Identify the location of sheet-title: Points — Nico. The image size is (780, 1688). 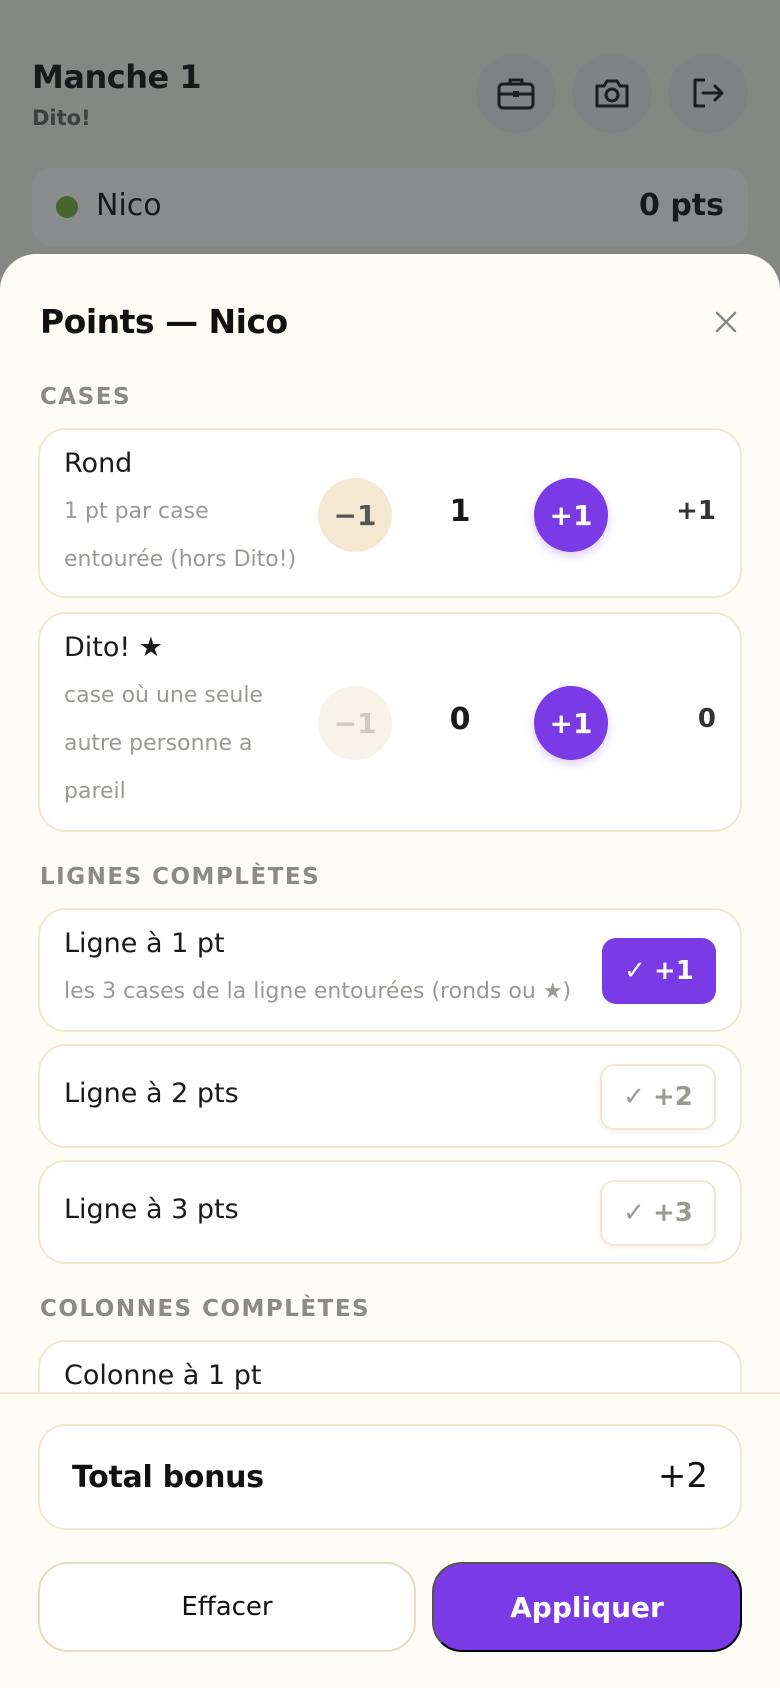
(164, 321).